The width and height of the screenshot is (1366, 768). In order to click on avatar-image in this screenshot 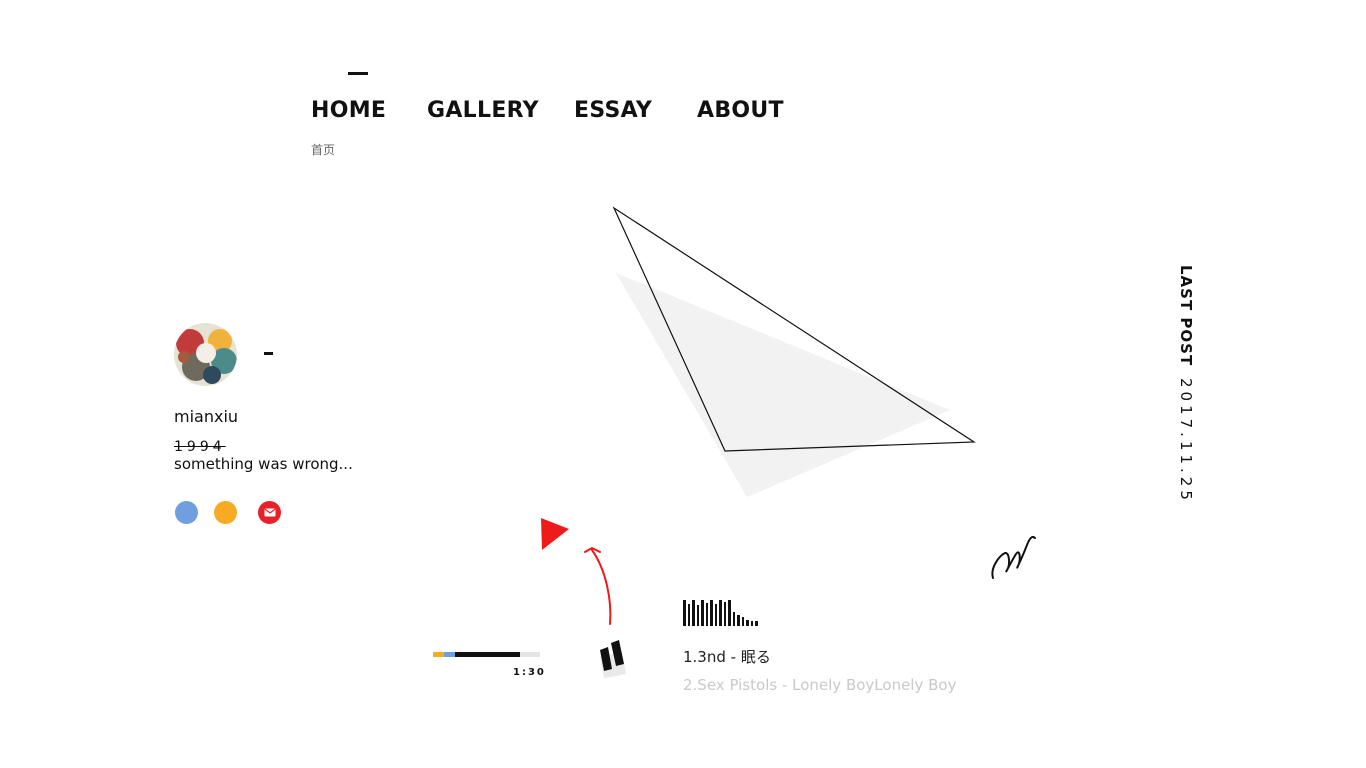, I will do `click(205, 354)`.